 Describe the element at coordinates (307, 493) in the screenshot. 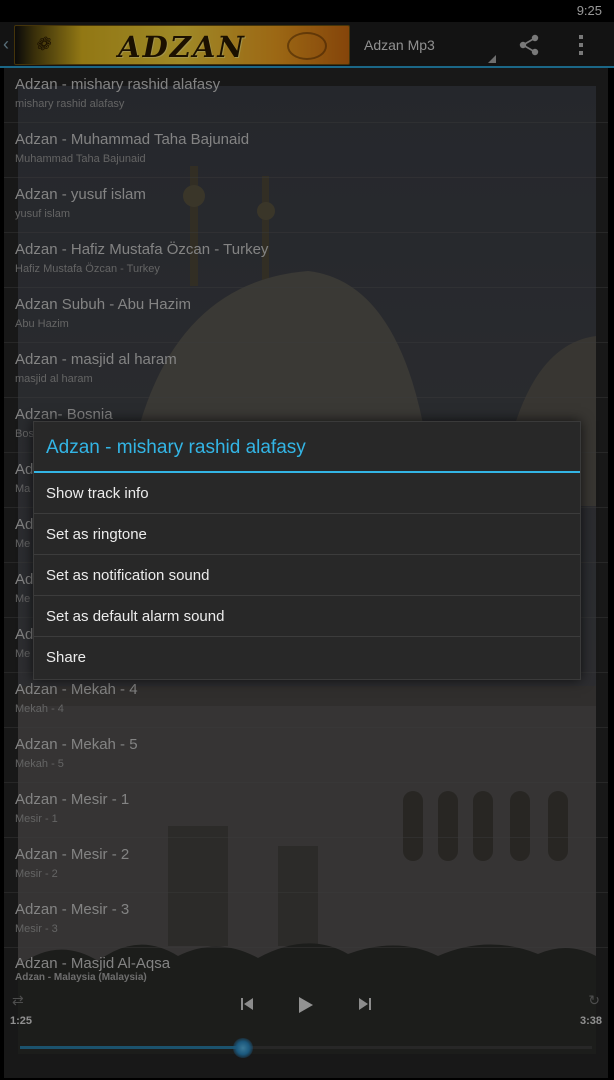

I see `menu-item-show-track-info: Show track info` at that location.